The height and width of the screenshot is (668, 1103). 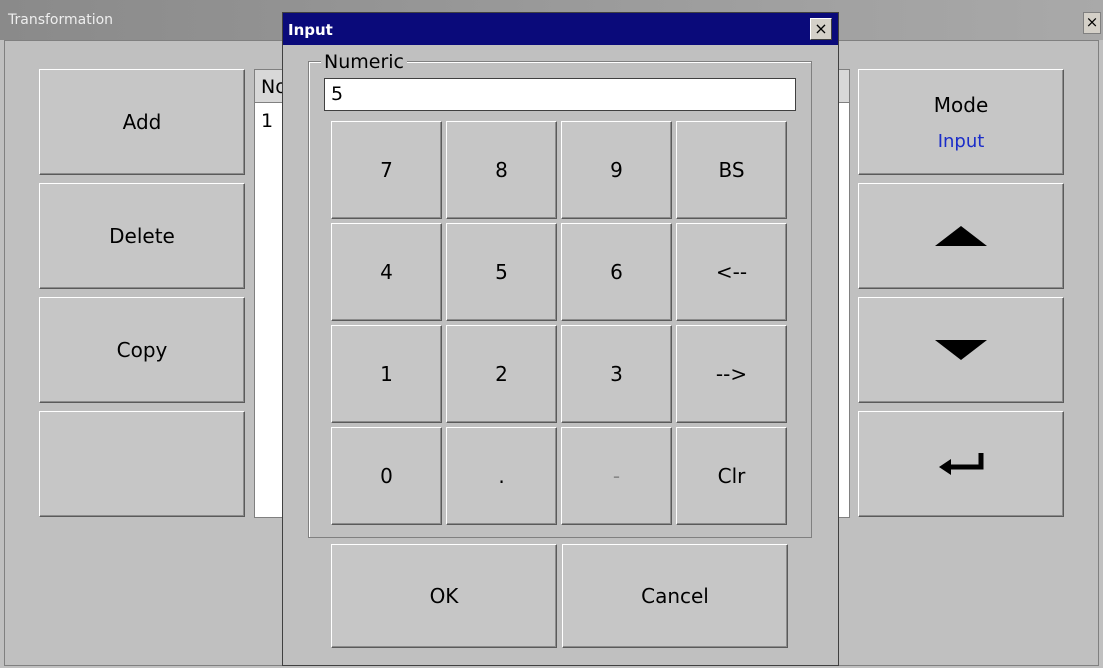 What do you see at coordinates (142, 236) in the screenshot?
I see `delete-button: Delete` at bounding box center [142, 236].